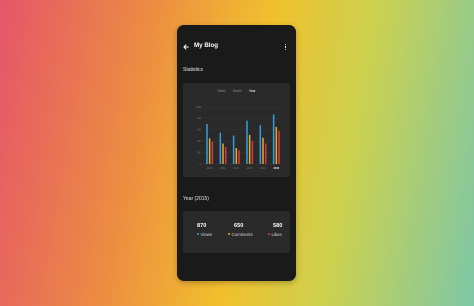 Image resolution: width=474 pixels, height=306 pixels. Describe the element at coordinates (239, 226) in the screenshot. I see `comments-value: 650` at that location.